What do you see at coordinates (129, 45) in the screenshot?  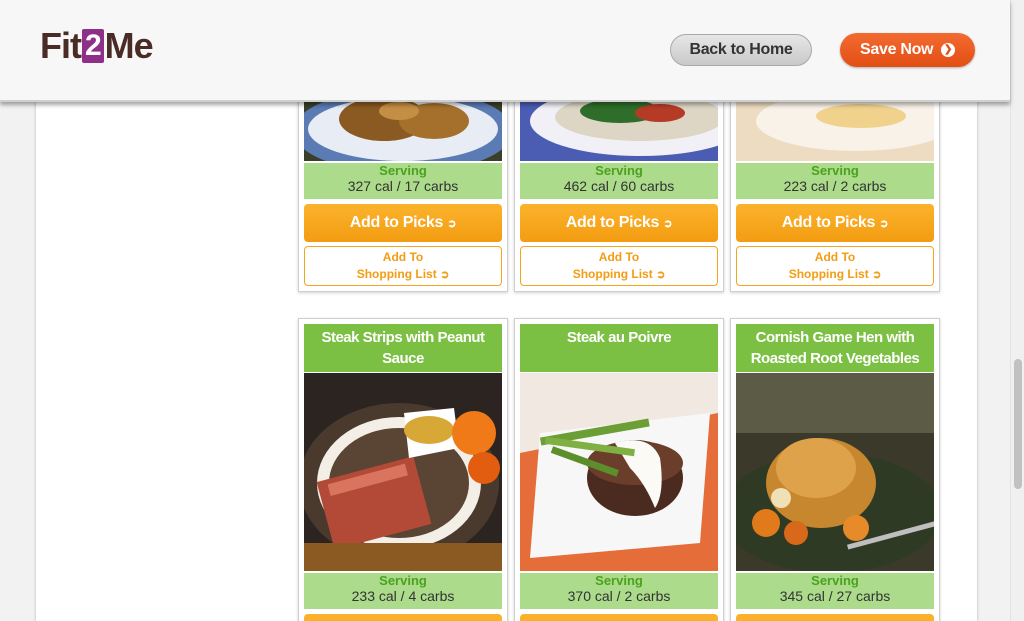 I see `logo-text-me: Me` at bounding box center [129, 45].